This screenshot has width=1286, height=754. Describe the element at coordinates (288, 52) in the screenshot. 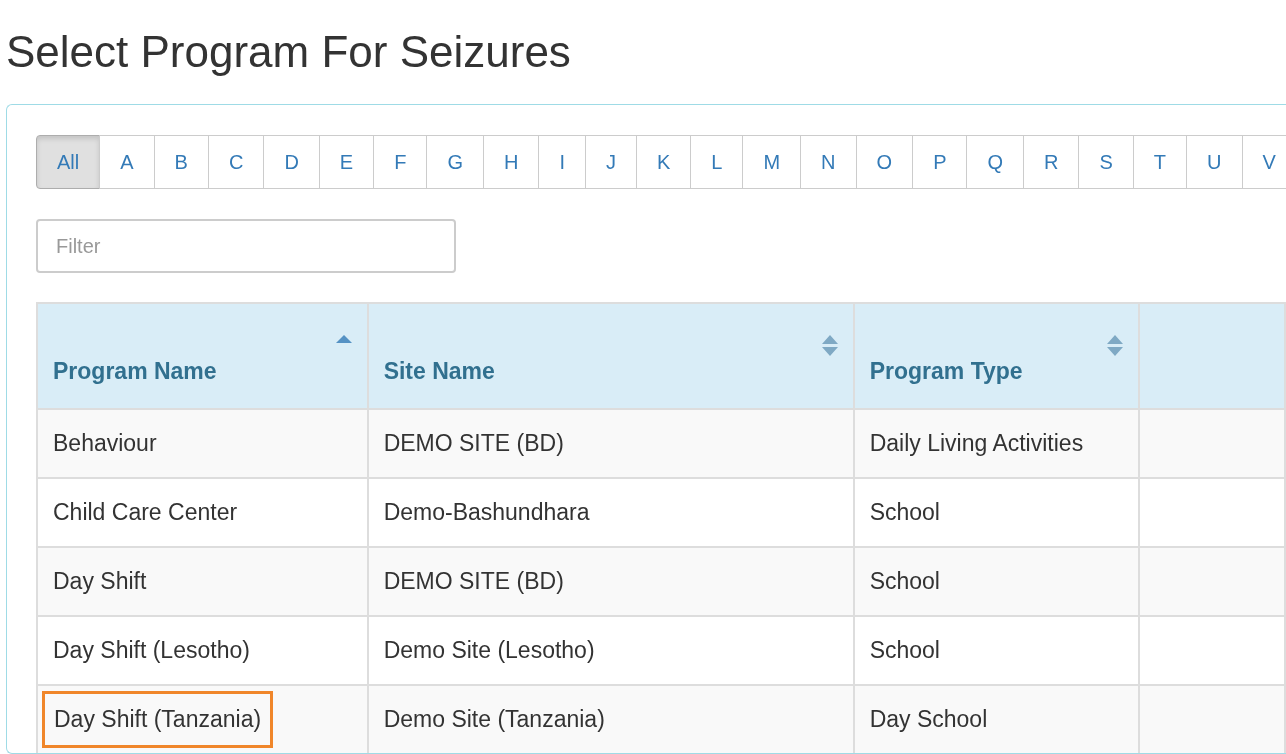

I see `page-title: Select Program For Seizures` at that location.